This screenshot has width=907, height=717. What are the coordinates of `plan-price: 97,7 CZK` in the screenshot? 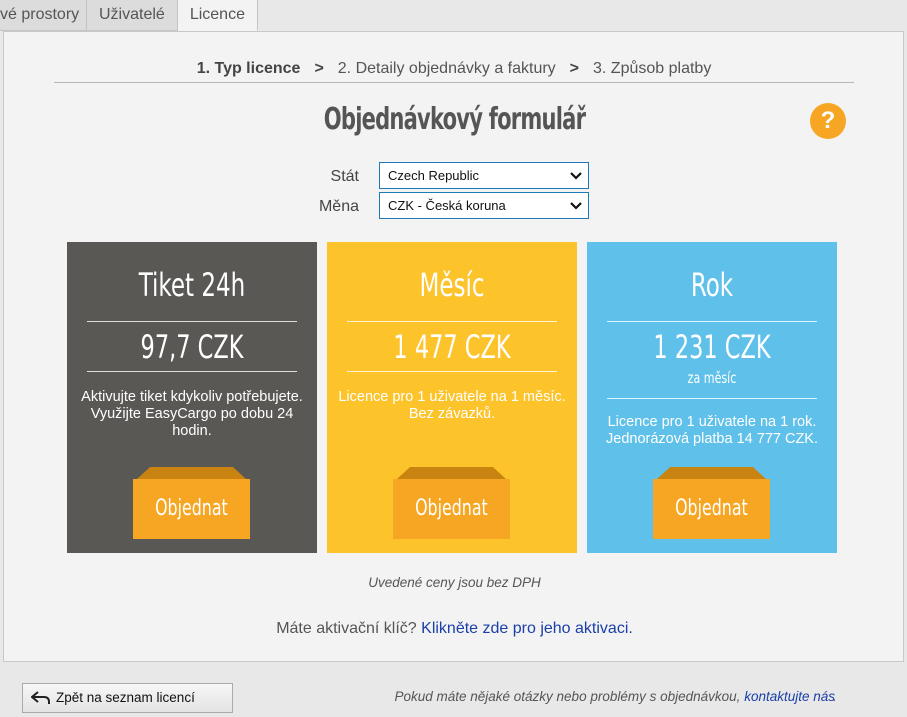 It's located at (192, 347).